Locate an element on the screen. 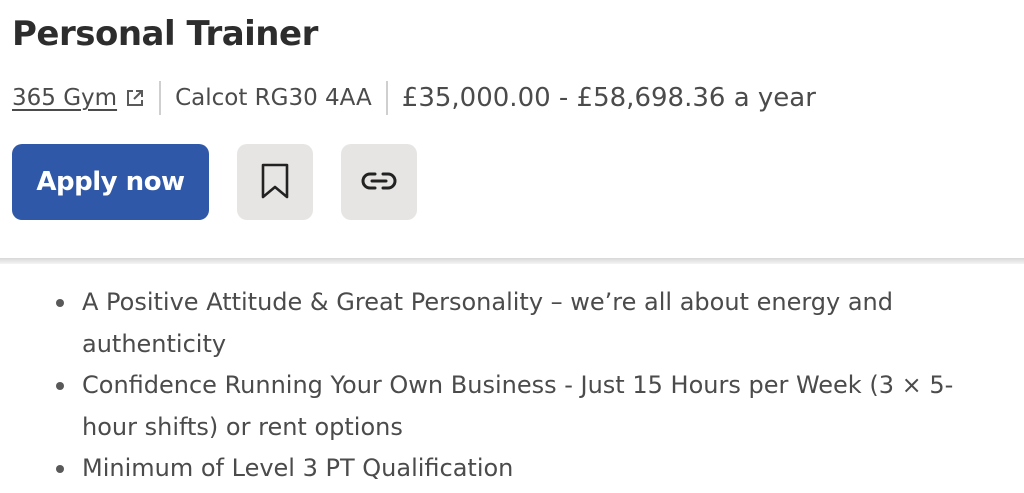  job-salary: £35,000.00 - £58,698.36 a year is located at coordinates (608, 98).